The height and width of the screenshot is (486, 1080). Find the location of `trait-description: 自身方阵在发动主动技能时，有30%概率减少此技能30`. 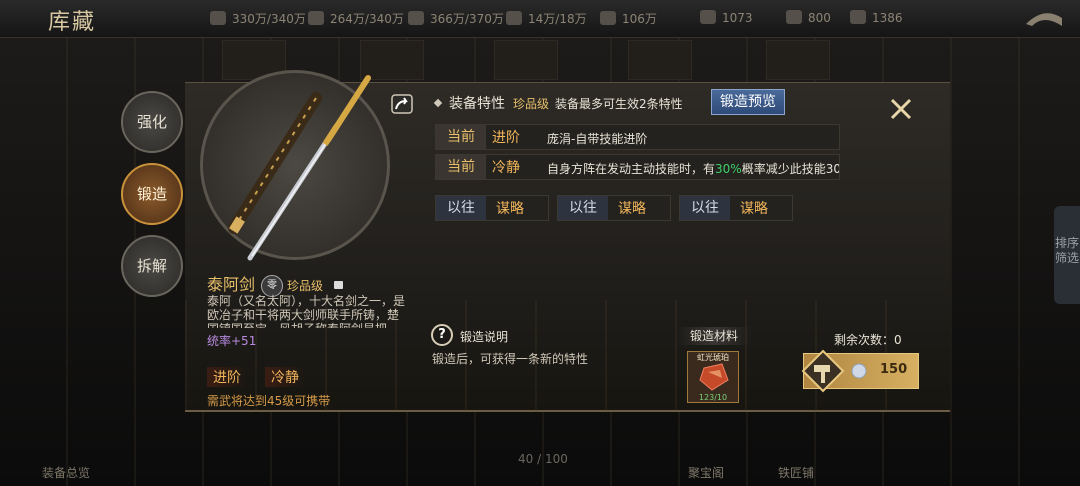

trait-description: 自身方阵在发动主动技能时，有30%概率减少此技能30 is located at coordinates (693, 169).